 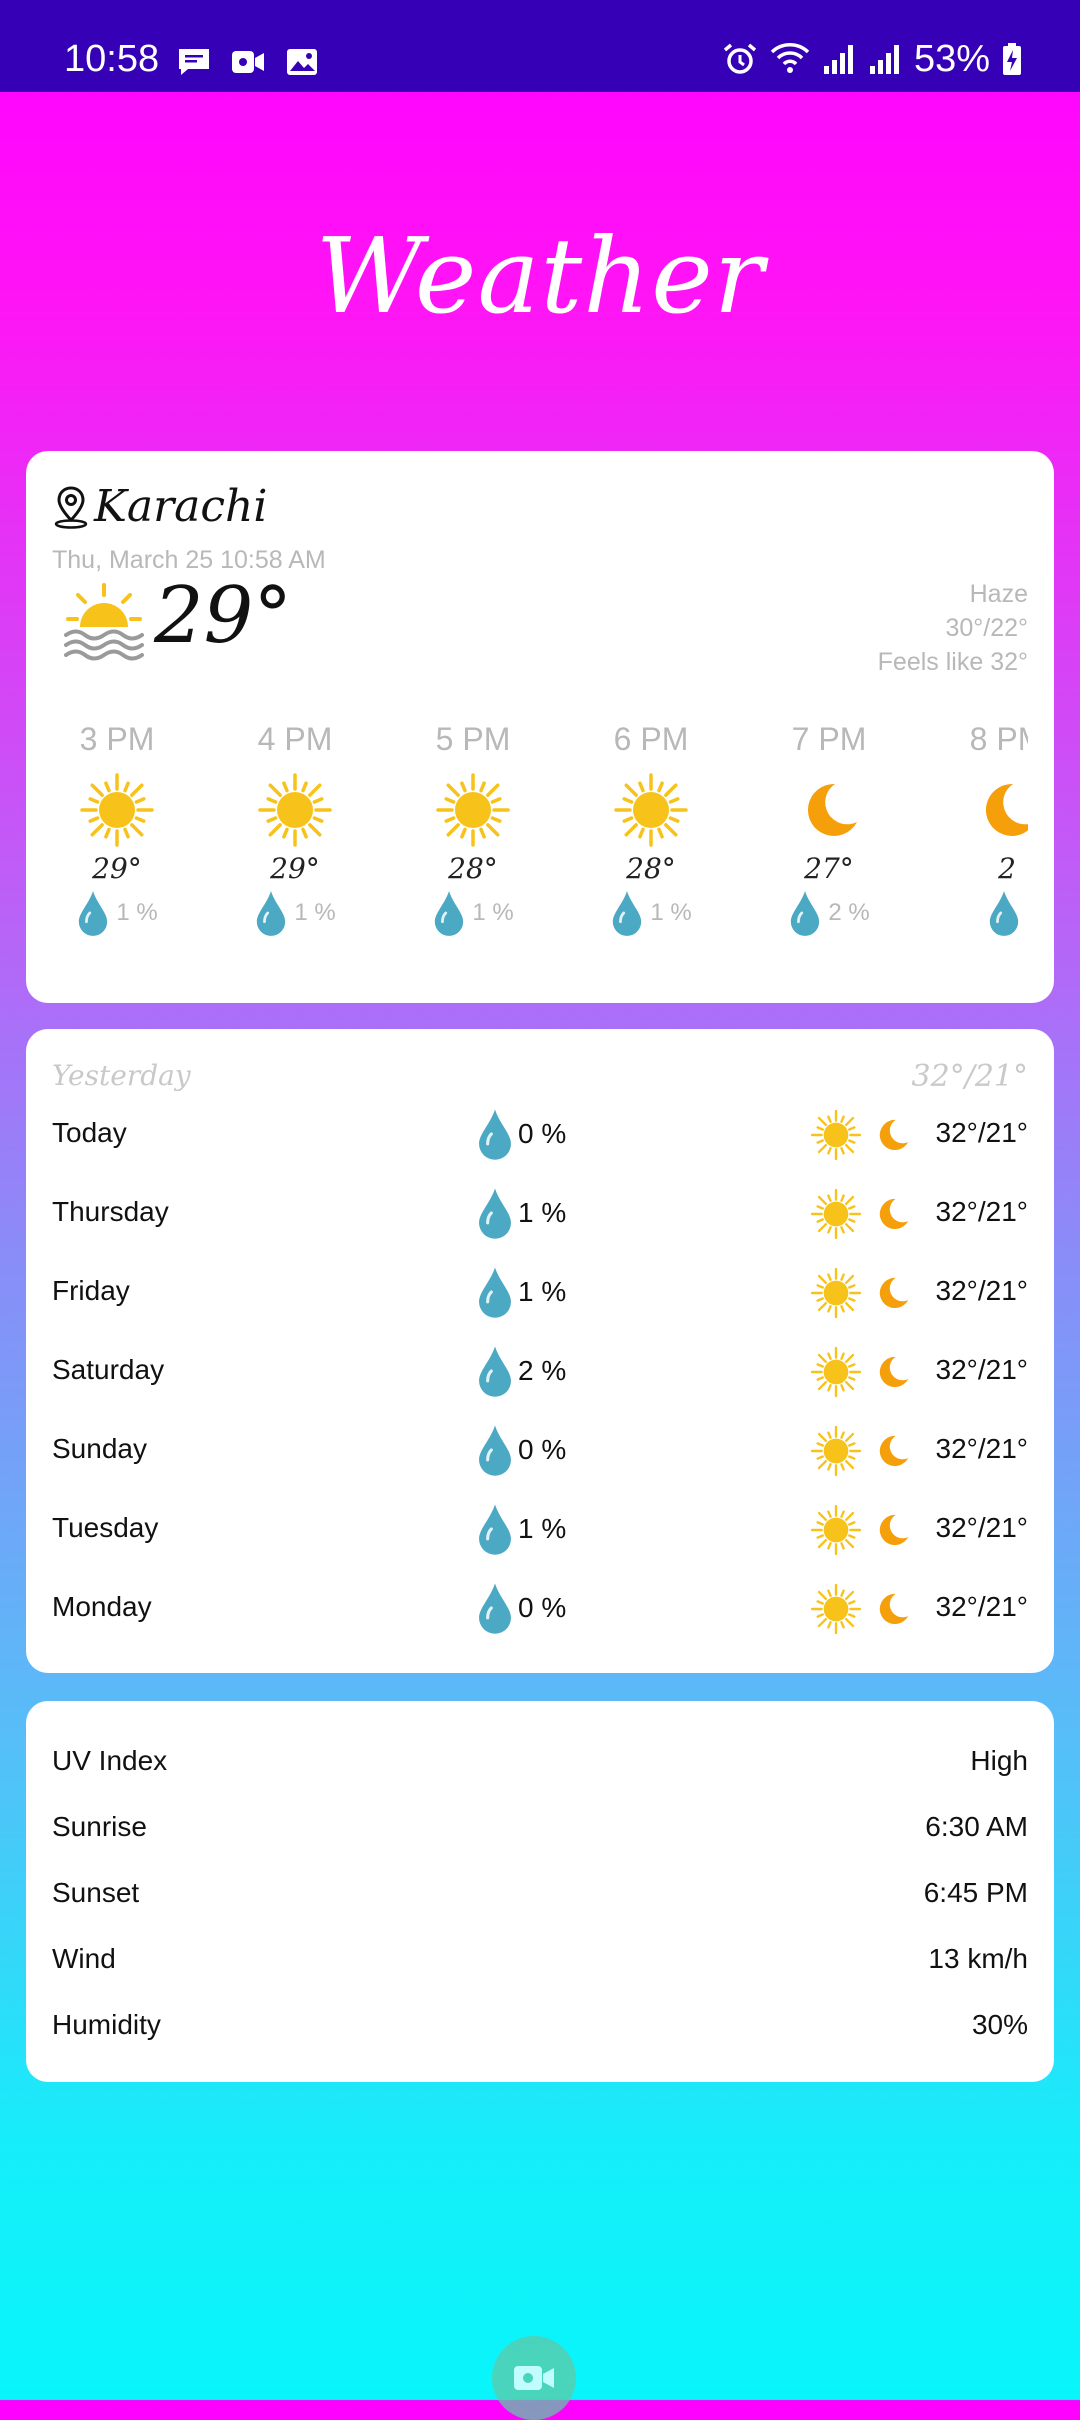 I want to click on day-name: Saturday, so click(x=108, y=1369).